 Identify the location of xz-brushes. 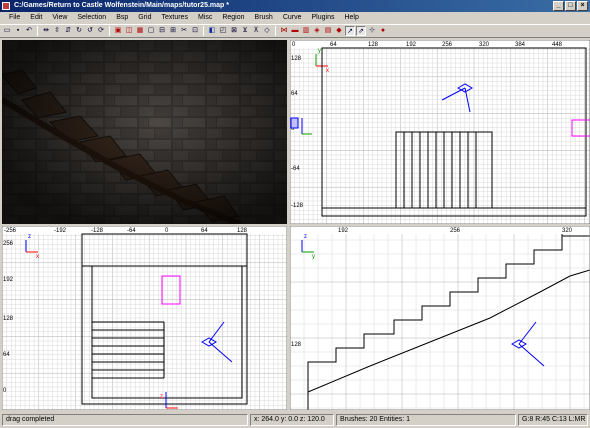
(164, 319).